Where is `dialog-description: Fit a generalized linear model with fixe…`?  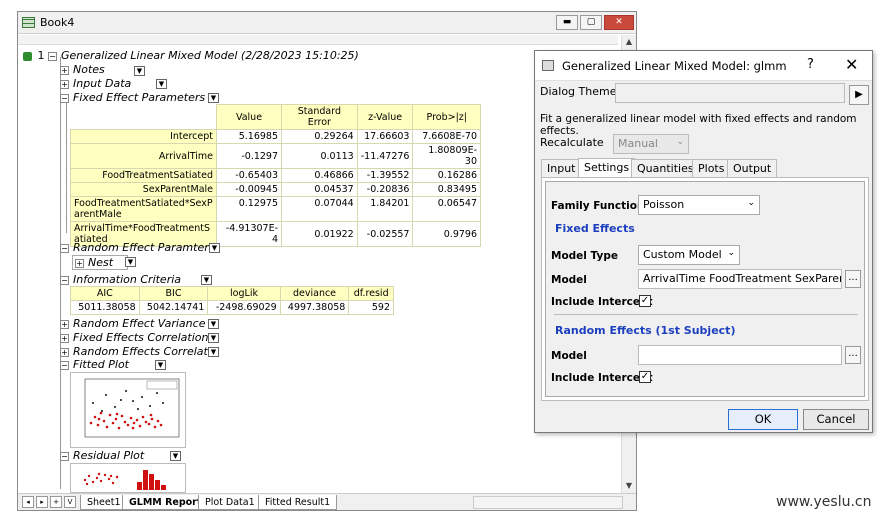 dialog-description: Fit a generalized linear model with fixe… is located at coordinates (698, 125).